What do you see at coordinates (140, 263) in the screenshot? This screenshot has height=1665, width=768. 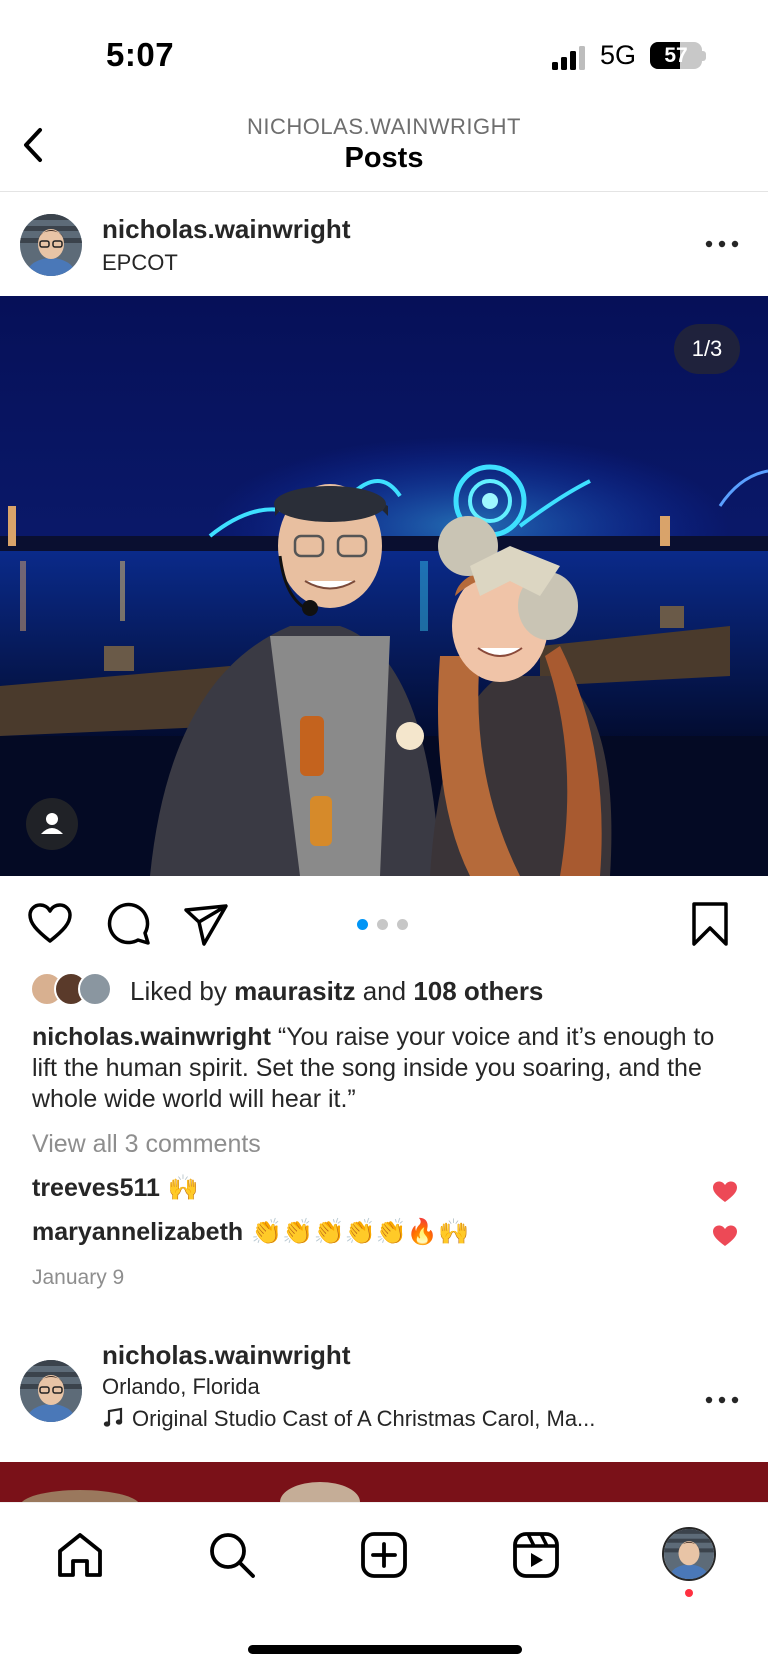 I see `post-location: EPCOT` at bounding box center [140, 263].